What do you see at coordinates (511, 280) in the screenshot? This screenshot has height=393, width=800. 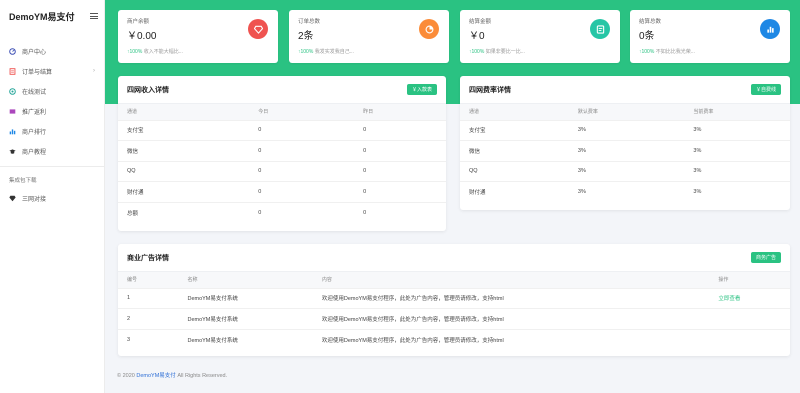 I see `column-header: 内容` at bounding box center [511, 280].